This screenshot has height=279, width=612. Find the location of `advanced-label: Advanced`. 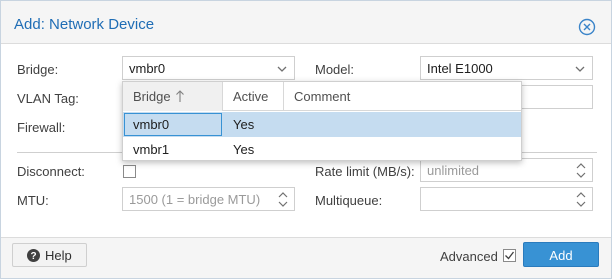

advanced-label: Advanced is located at coordinates (469, 256).